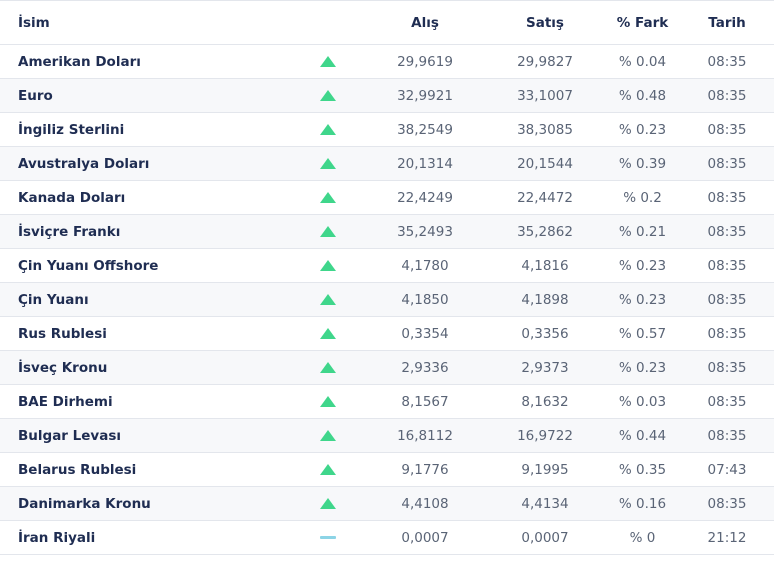 Image resolution: width=774 pixels, height=570 pixels. Describe the element at coordinates (425, 503) in the screenshot. I see `buy-value: 4,4108` at that location.